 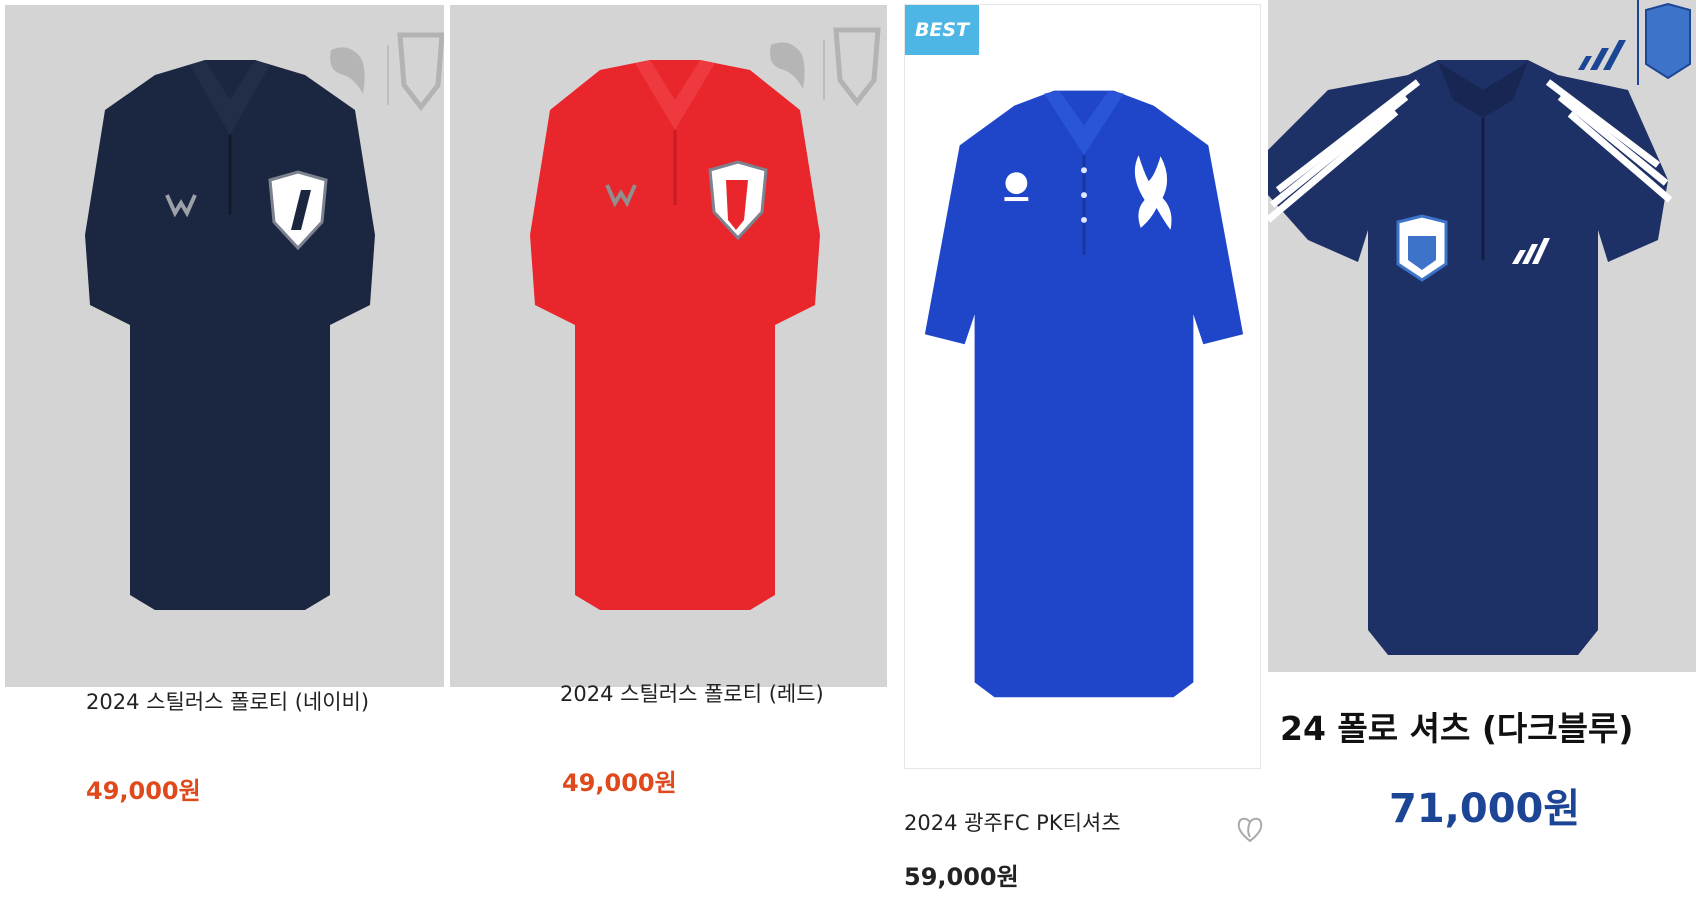 I want to click on product-title: 2024 광주FC PK티셔츠, so click(x=1012, y=822).